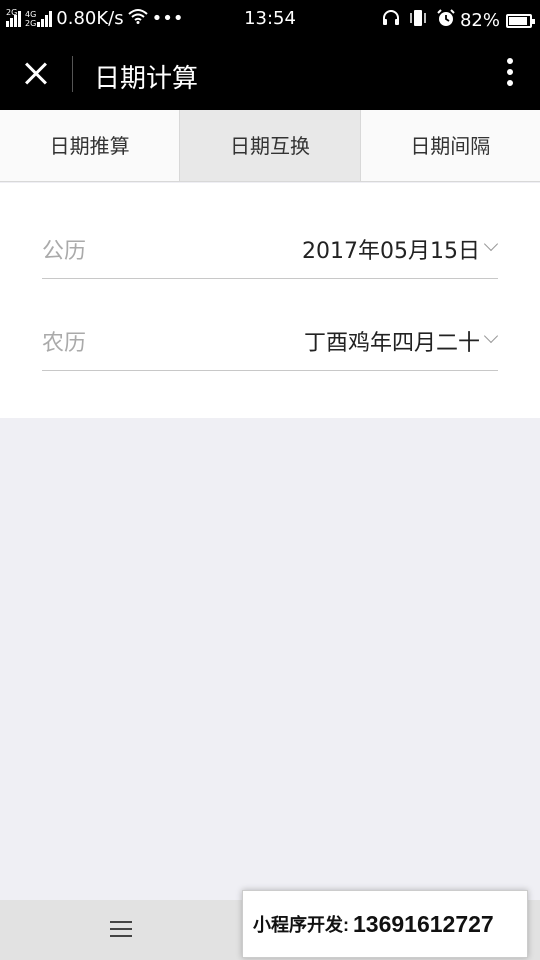  I want to click on promo-phone: 13691612727, so click(423, 923).